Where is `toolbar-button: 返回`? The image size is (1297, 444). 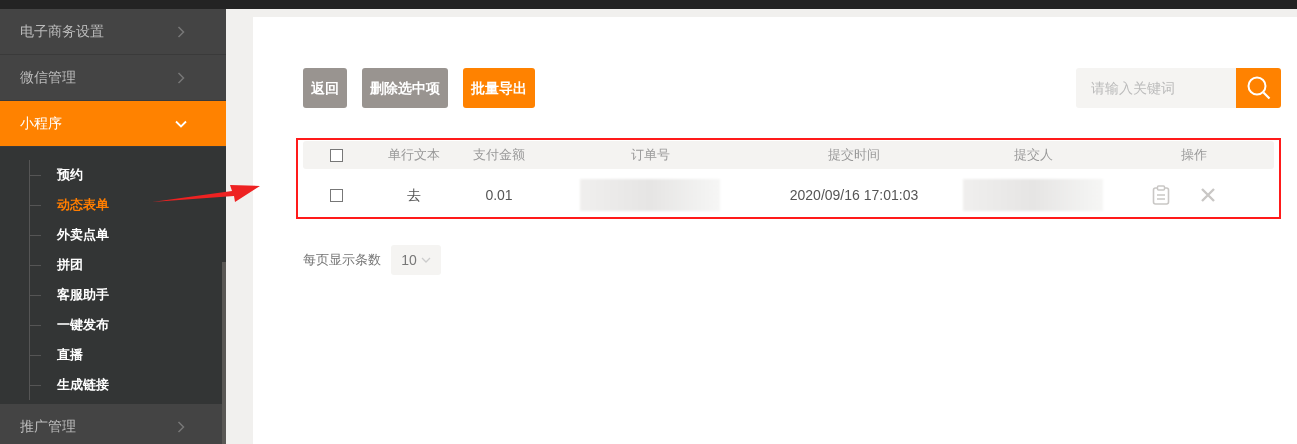
toolbar-button: 返回 is located at coordinates (325, 88).